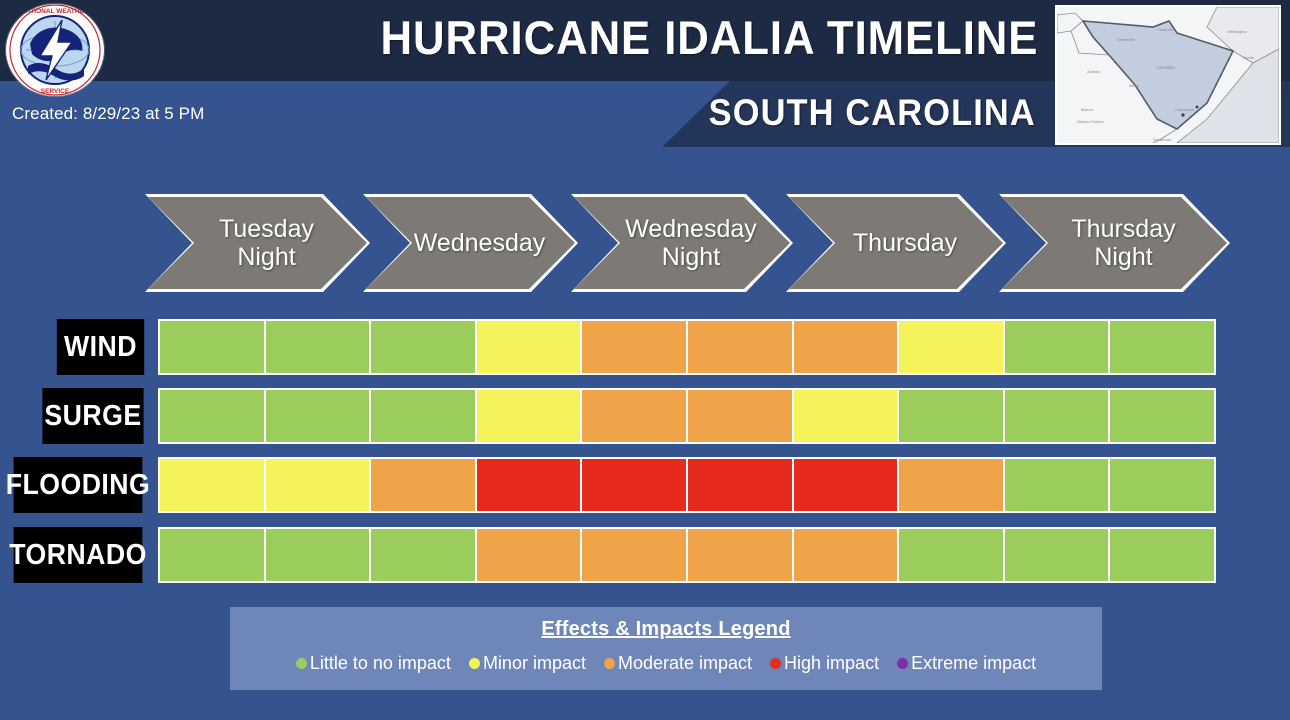 This screenshot has width=1290, height=720. Describe the element at coordinates (534, 663) in the screenshot. I see `legend-item-label: Minor impact` at that location.